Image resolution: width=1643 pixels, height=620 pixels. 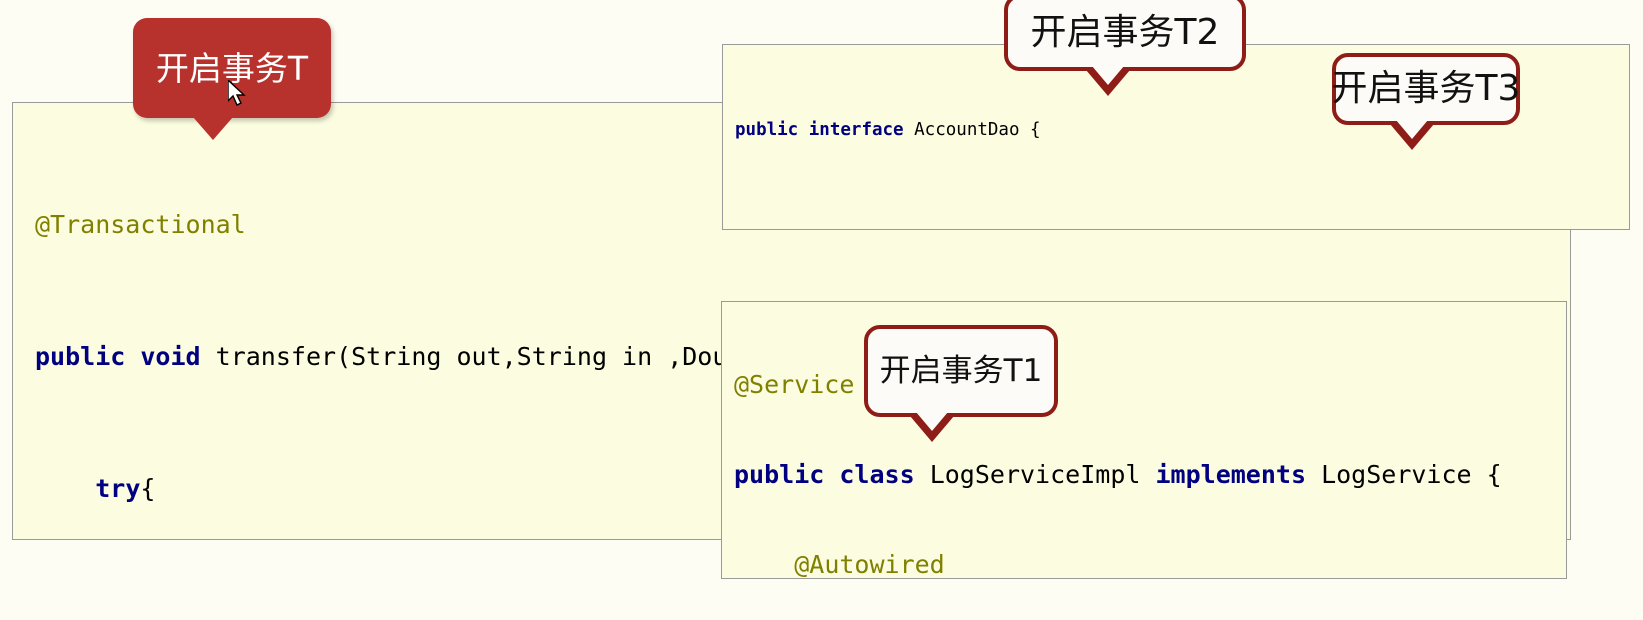 What do you see at coordinates (1125, 32) in the screenshot?
I see `callout-label: 开启事务T2` at bounding box center [1125, 32].